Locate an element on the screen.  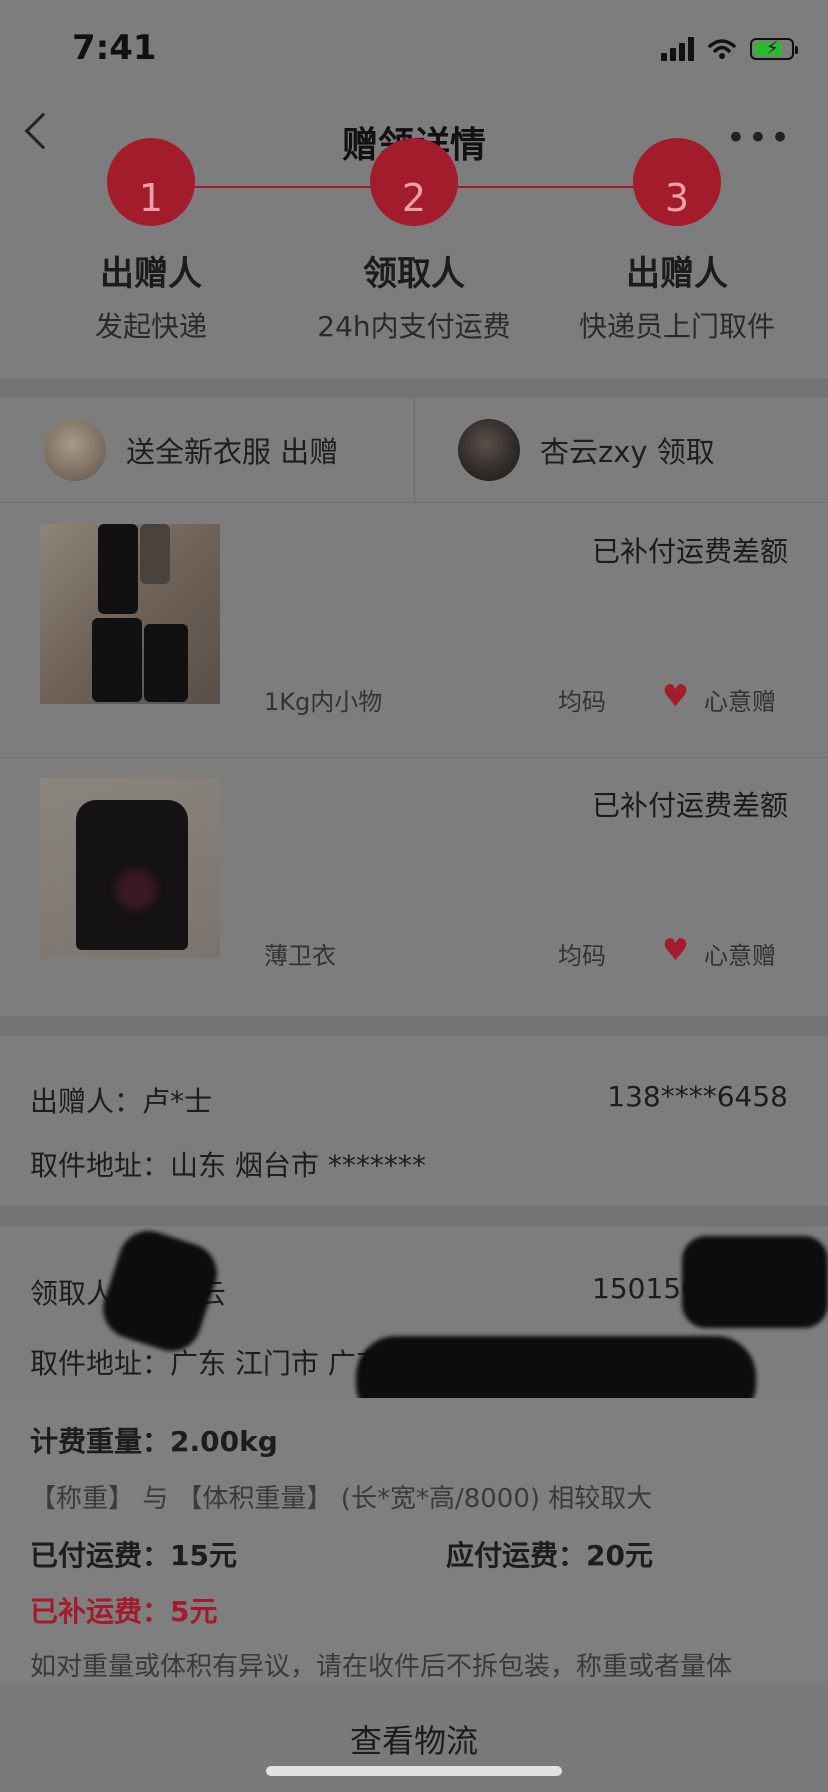
more-icon: ••• is located at coordinates (759, 138).